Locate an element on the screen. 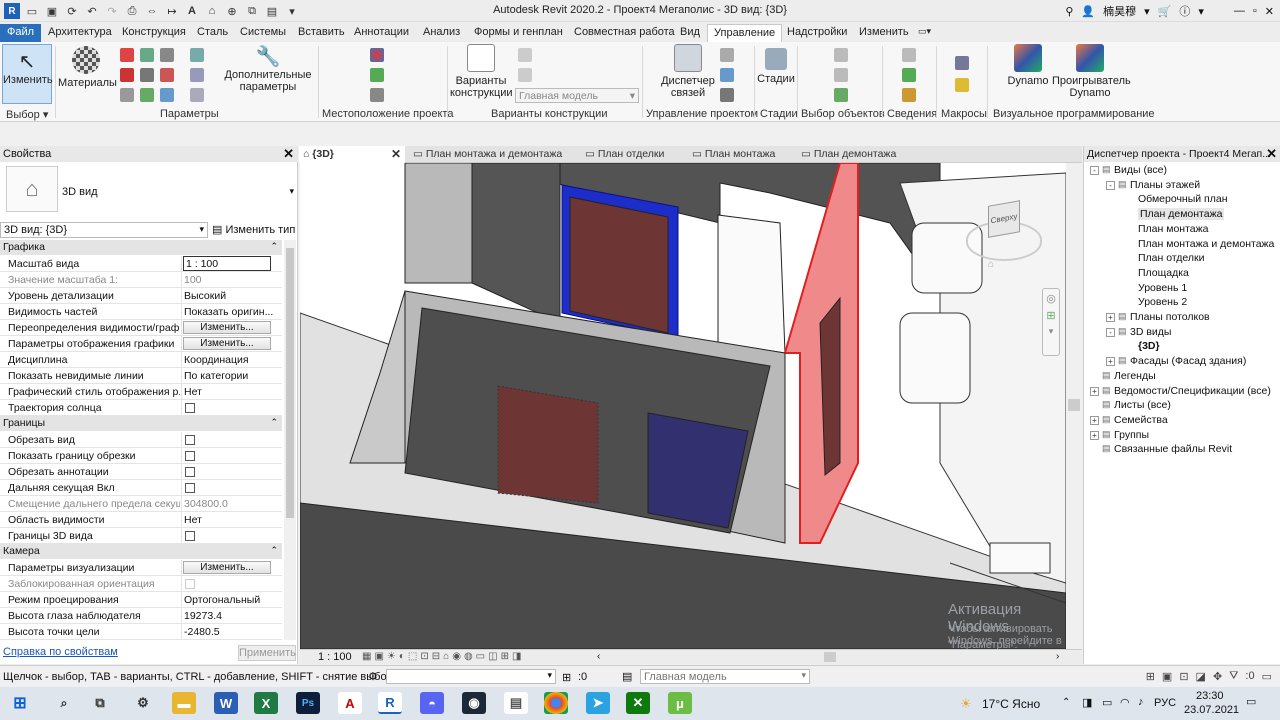 This screenshot has width=1280, height=720. viewcube: Сверху ⌂ is located at coordinates (1004, 235).